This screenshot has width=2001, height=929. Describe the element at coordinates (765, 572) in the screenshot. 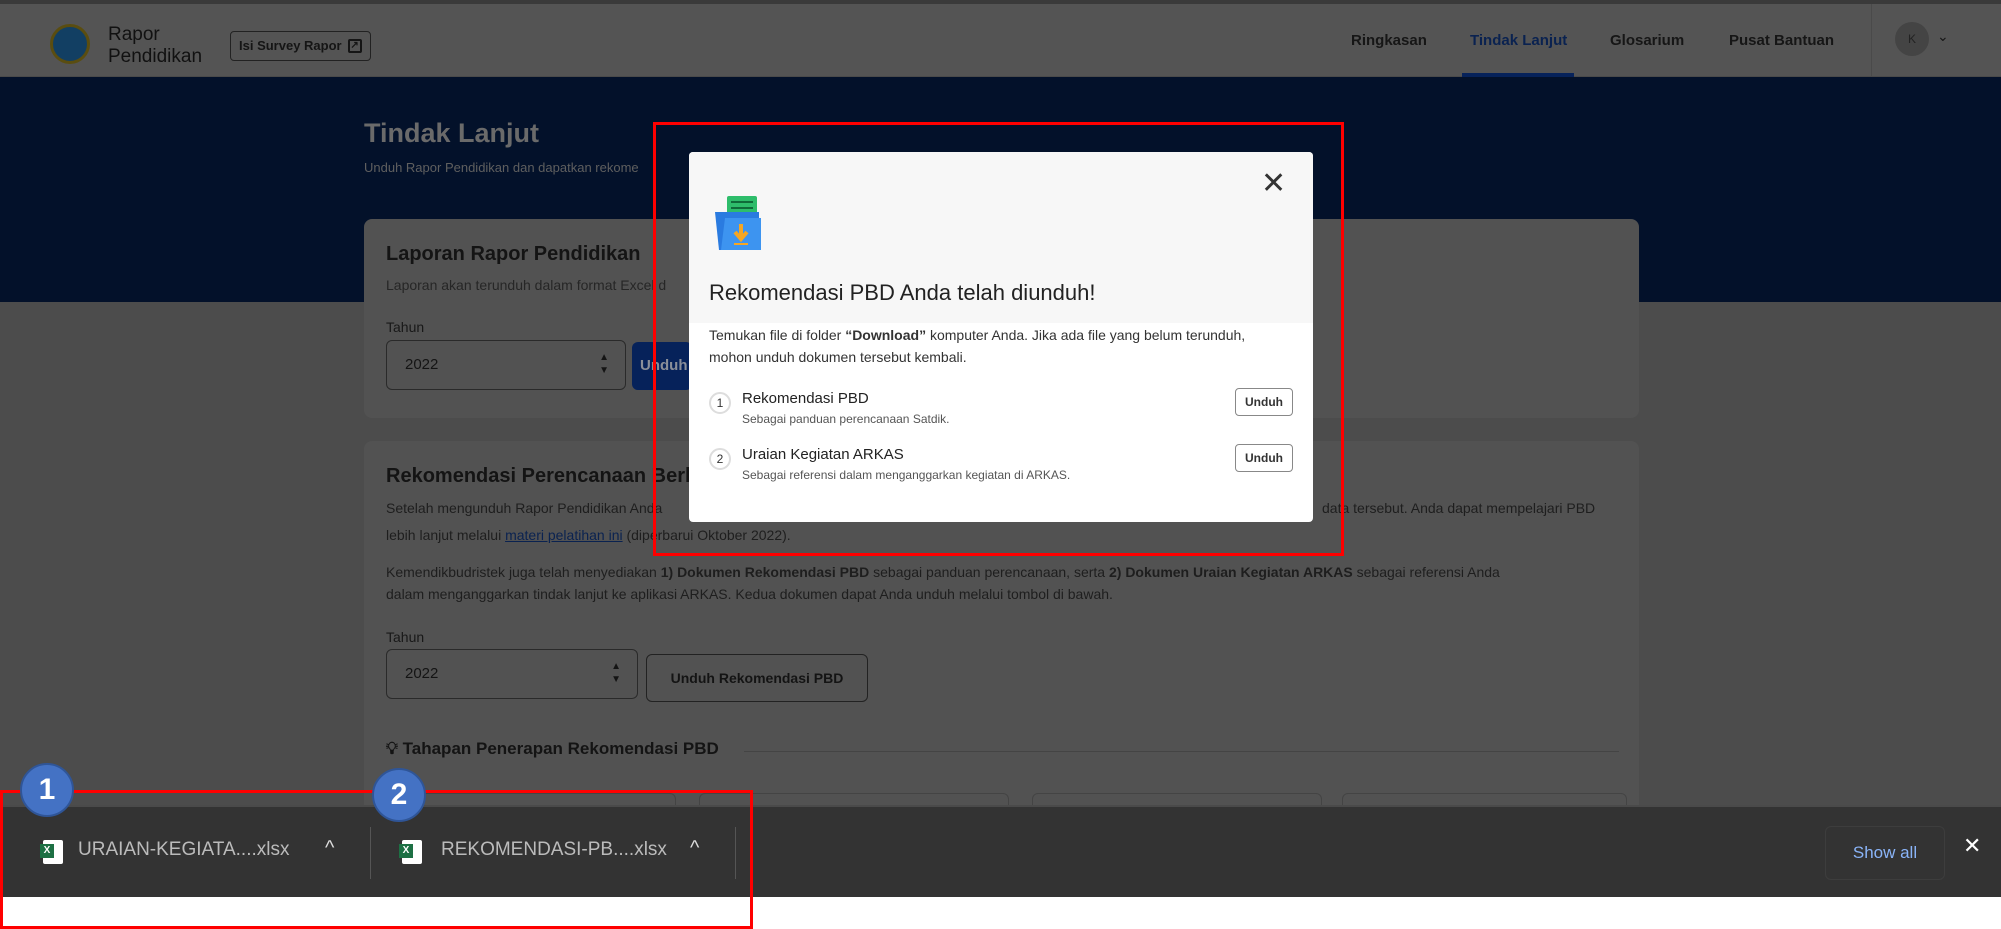

I see `text: 1) Dokumen Rekomendasi PBD` at that location.